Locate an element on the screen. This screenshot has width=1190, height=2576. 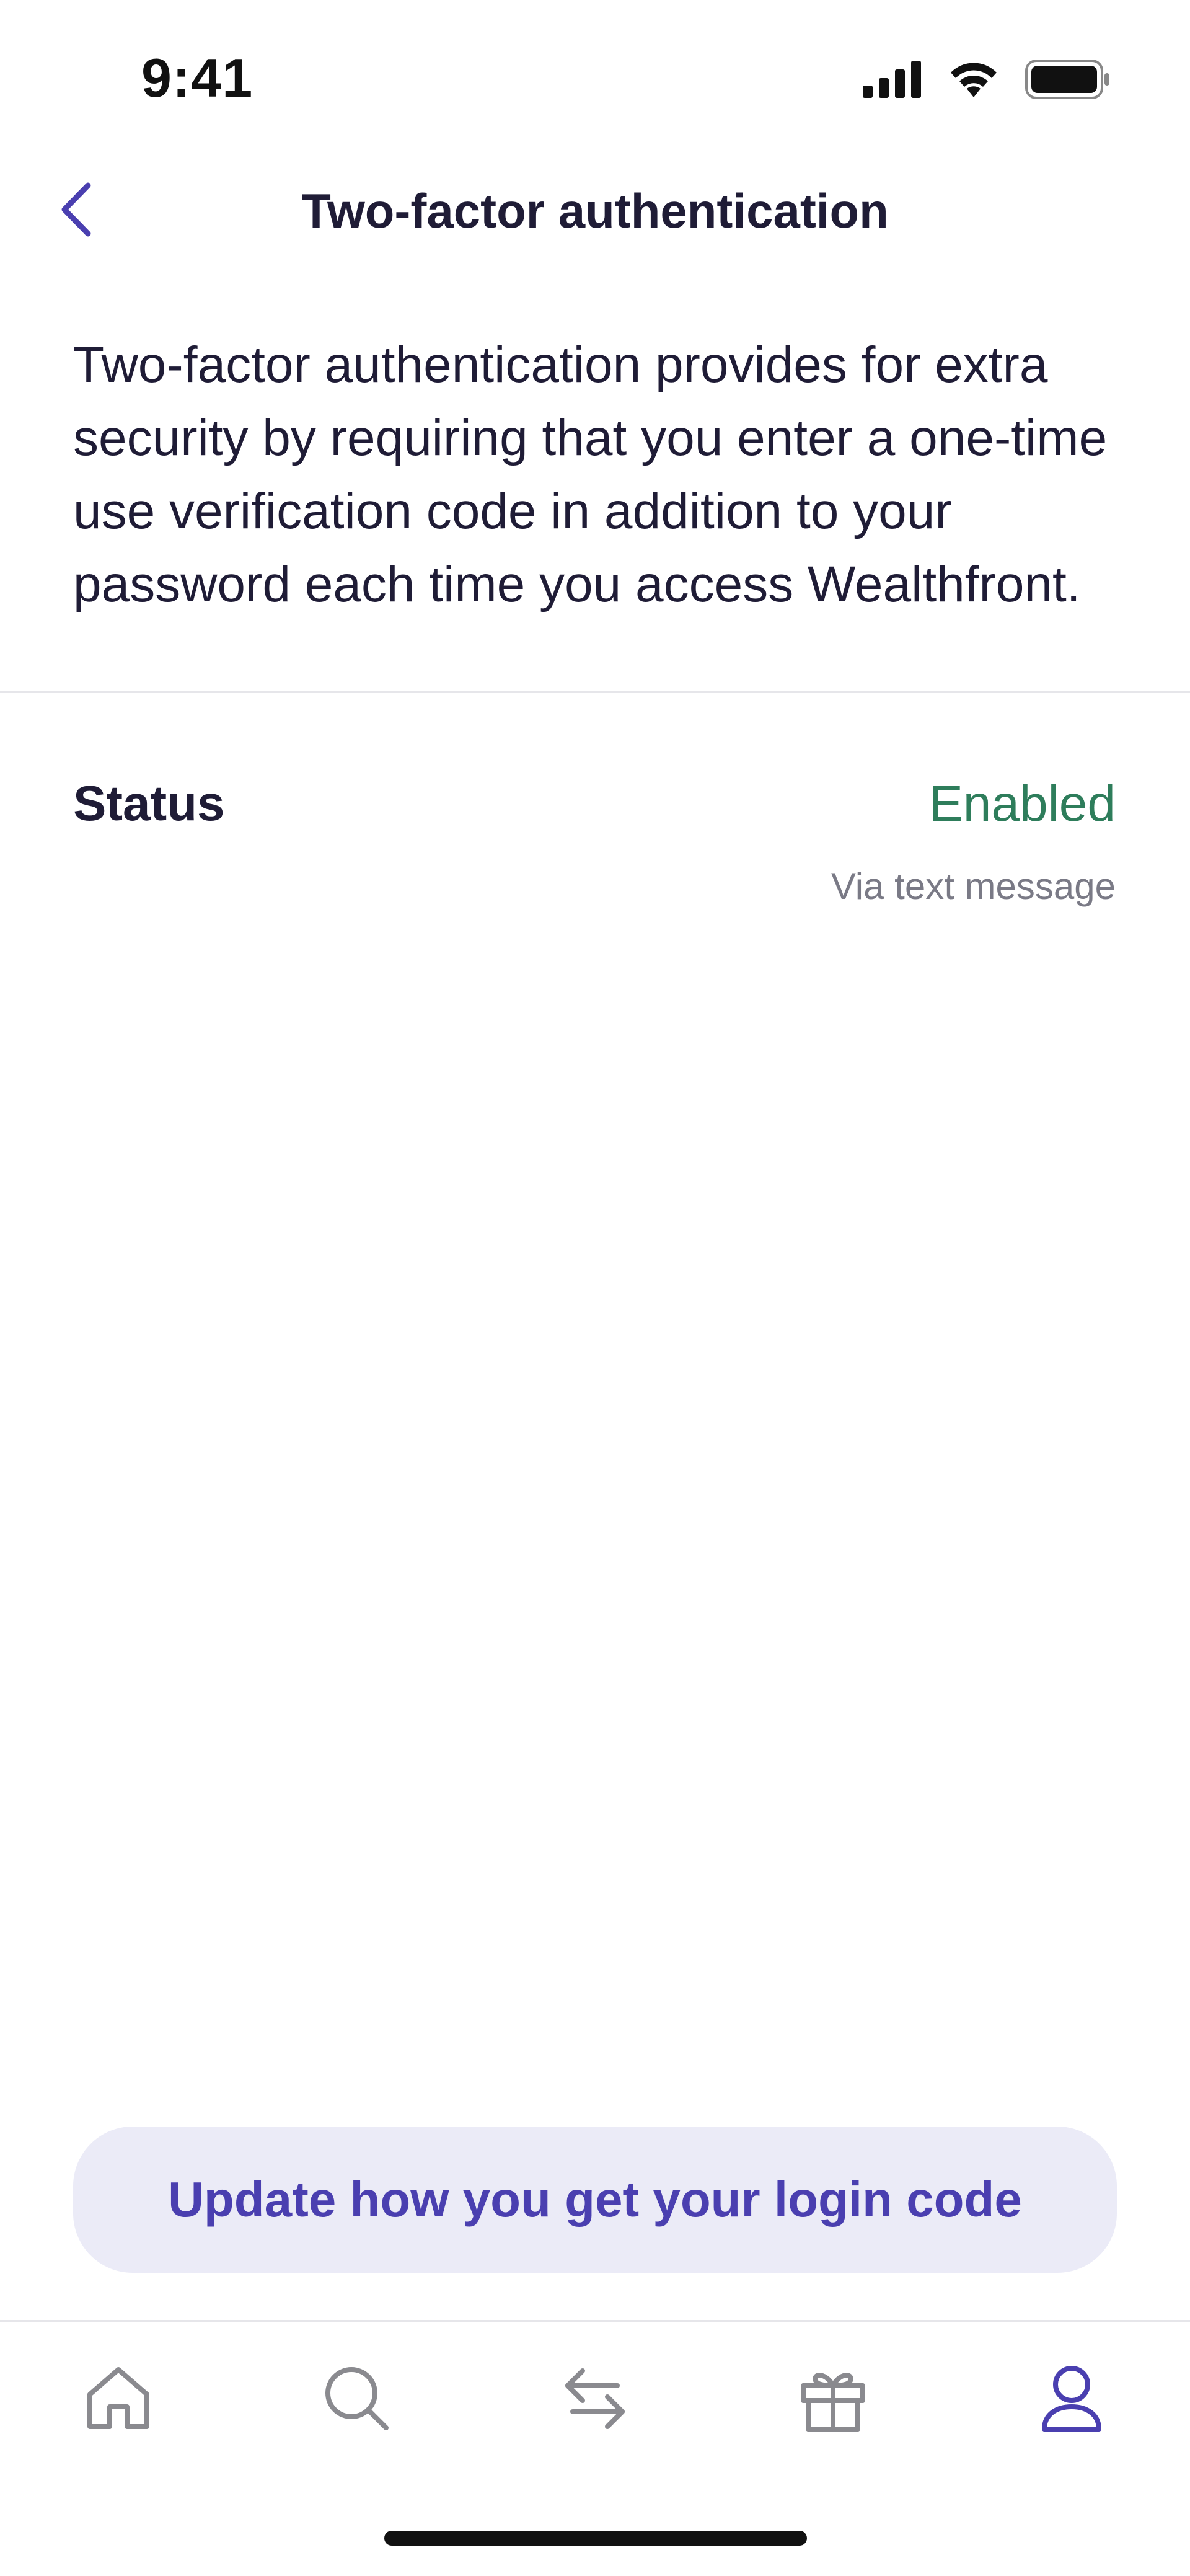
nav-item-home is located at coordinates (118, 2399).